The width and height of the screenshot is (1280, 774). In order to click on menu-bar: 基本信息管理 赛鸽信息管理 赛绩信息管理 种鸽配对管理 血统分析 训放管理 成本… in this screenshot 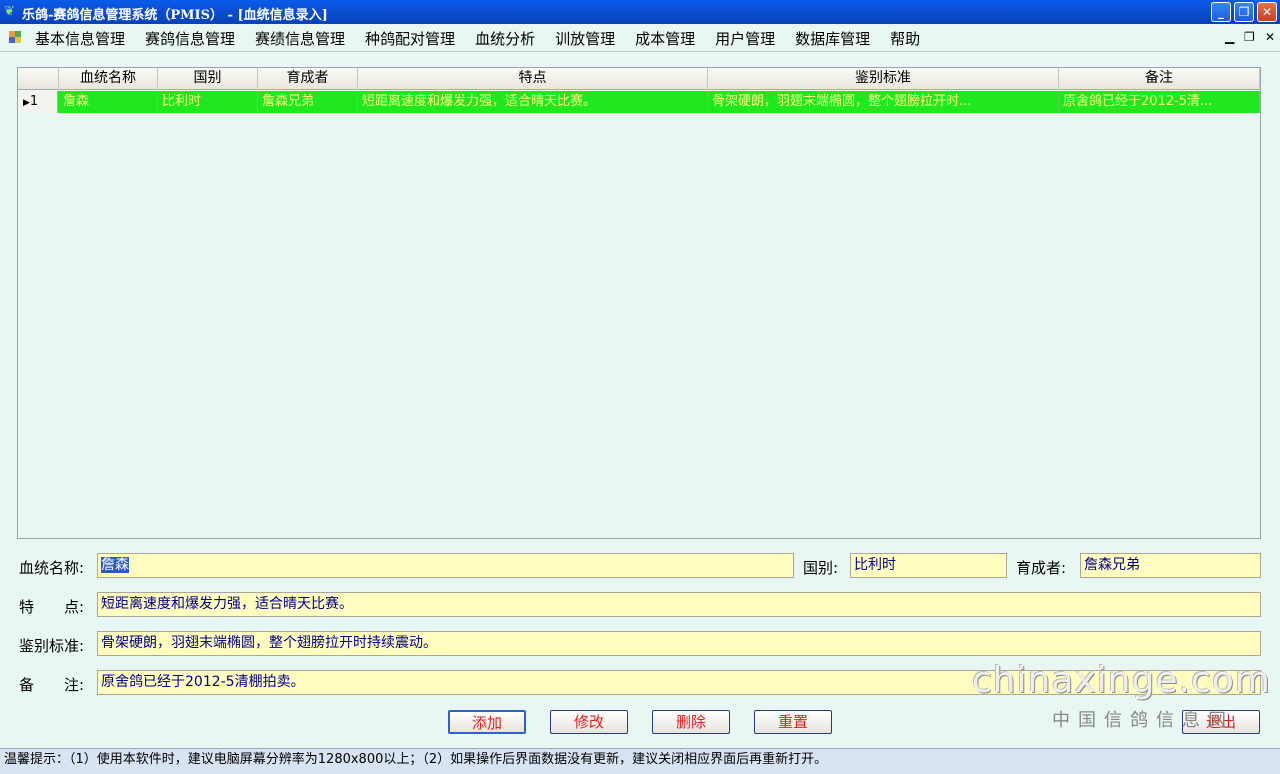, I will do `click(640, 38)`.